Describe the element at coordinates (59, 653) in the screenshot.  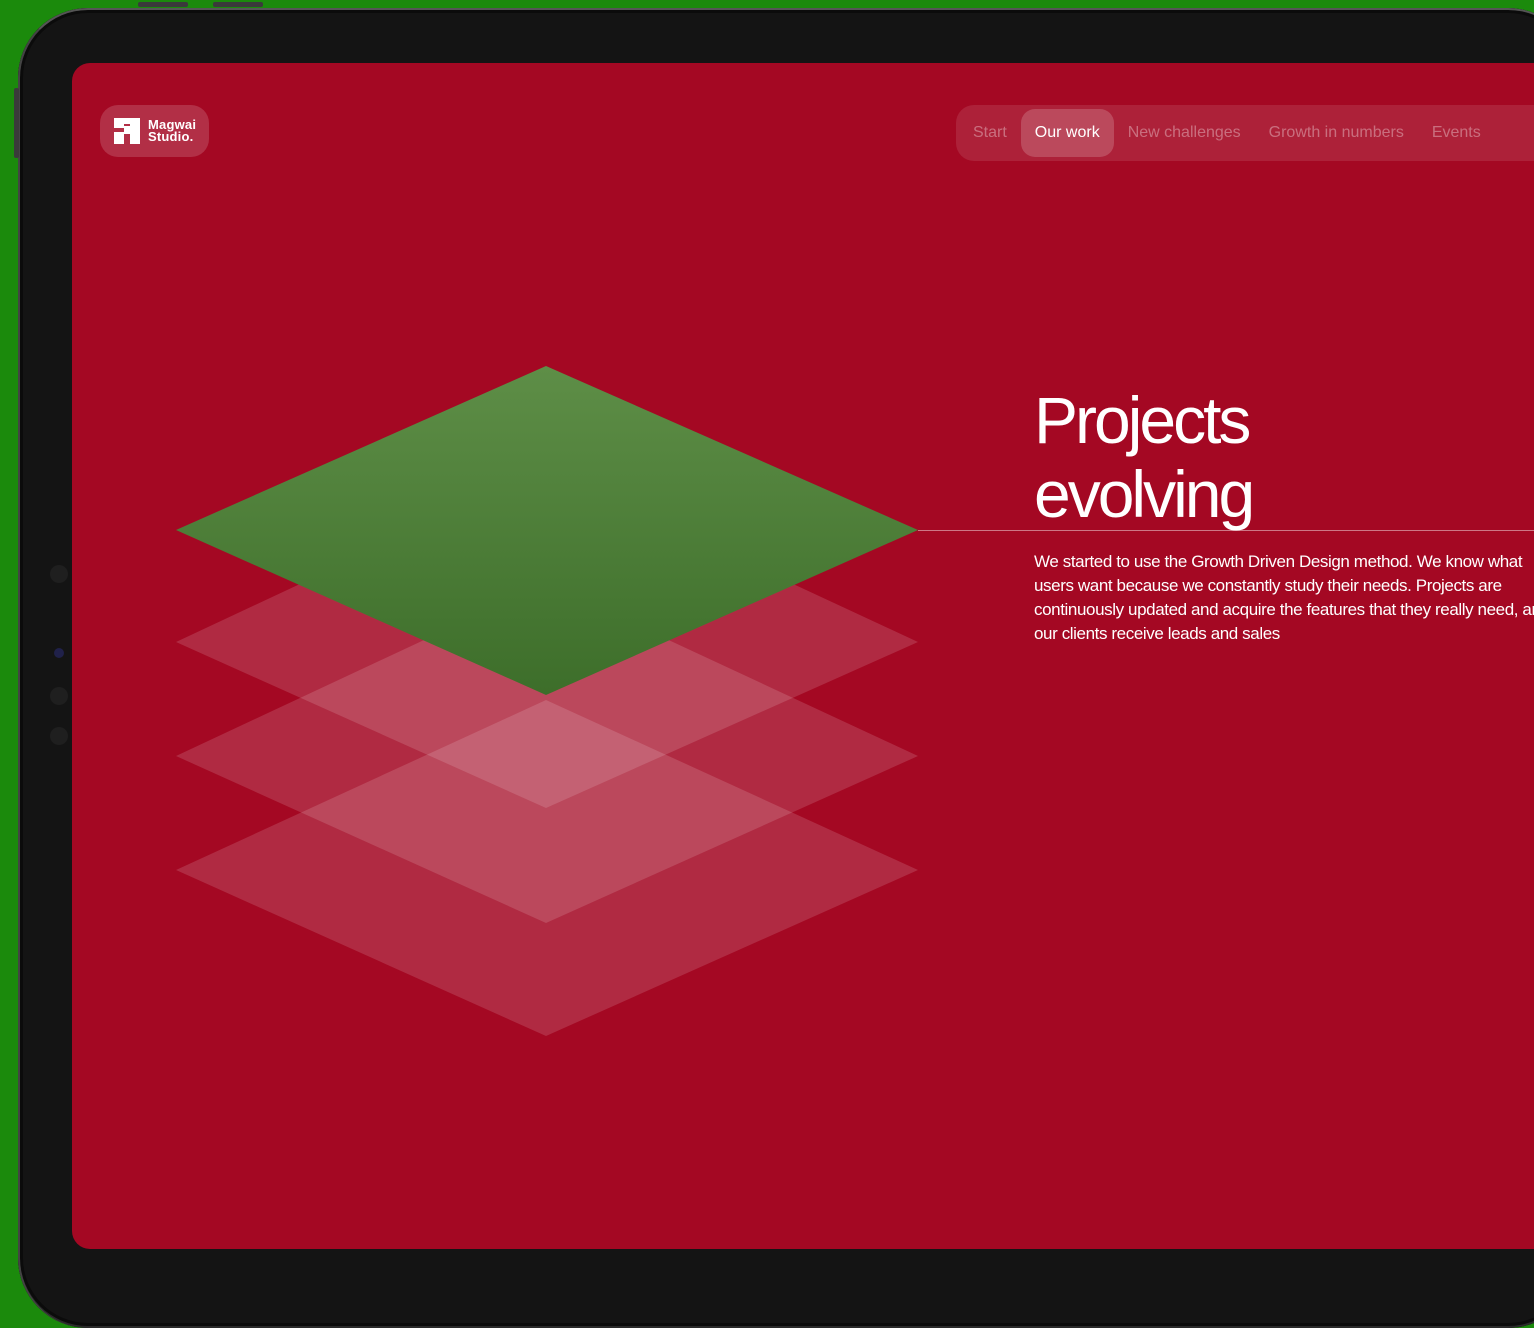
I see `camera-dot` at that location.